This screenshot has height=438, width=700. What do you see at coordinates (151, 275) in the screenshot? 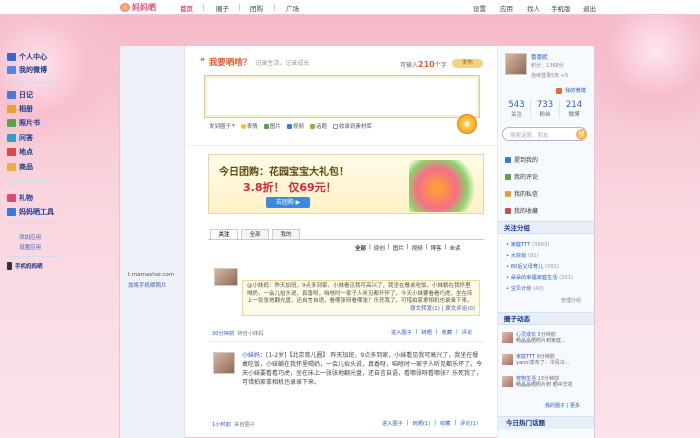
I see `mobile-domain: t.mamashai.com` at bounding box center [151, 275].